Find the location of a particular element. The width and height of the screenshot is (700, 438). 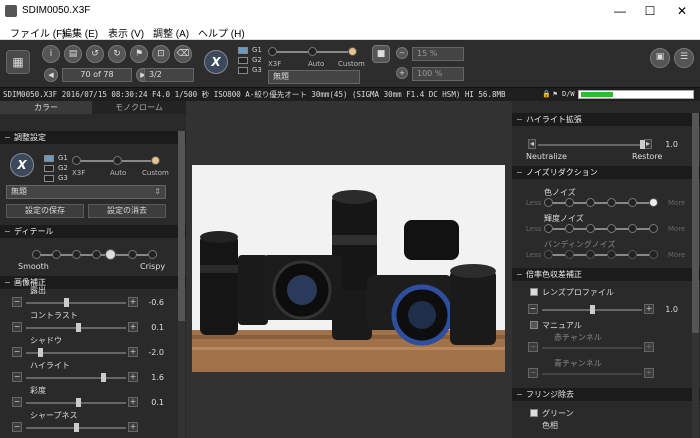

list-icon: ☰ is located at coordinates (684, 58).